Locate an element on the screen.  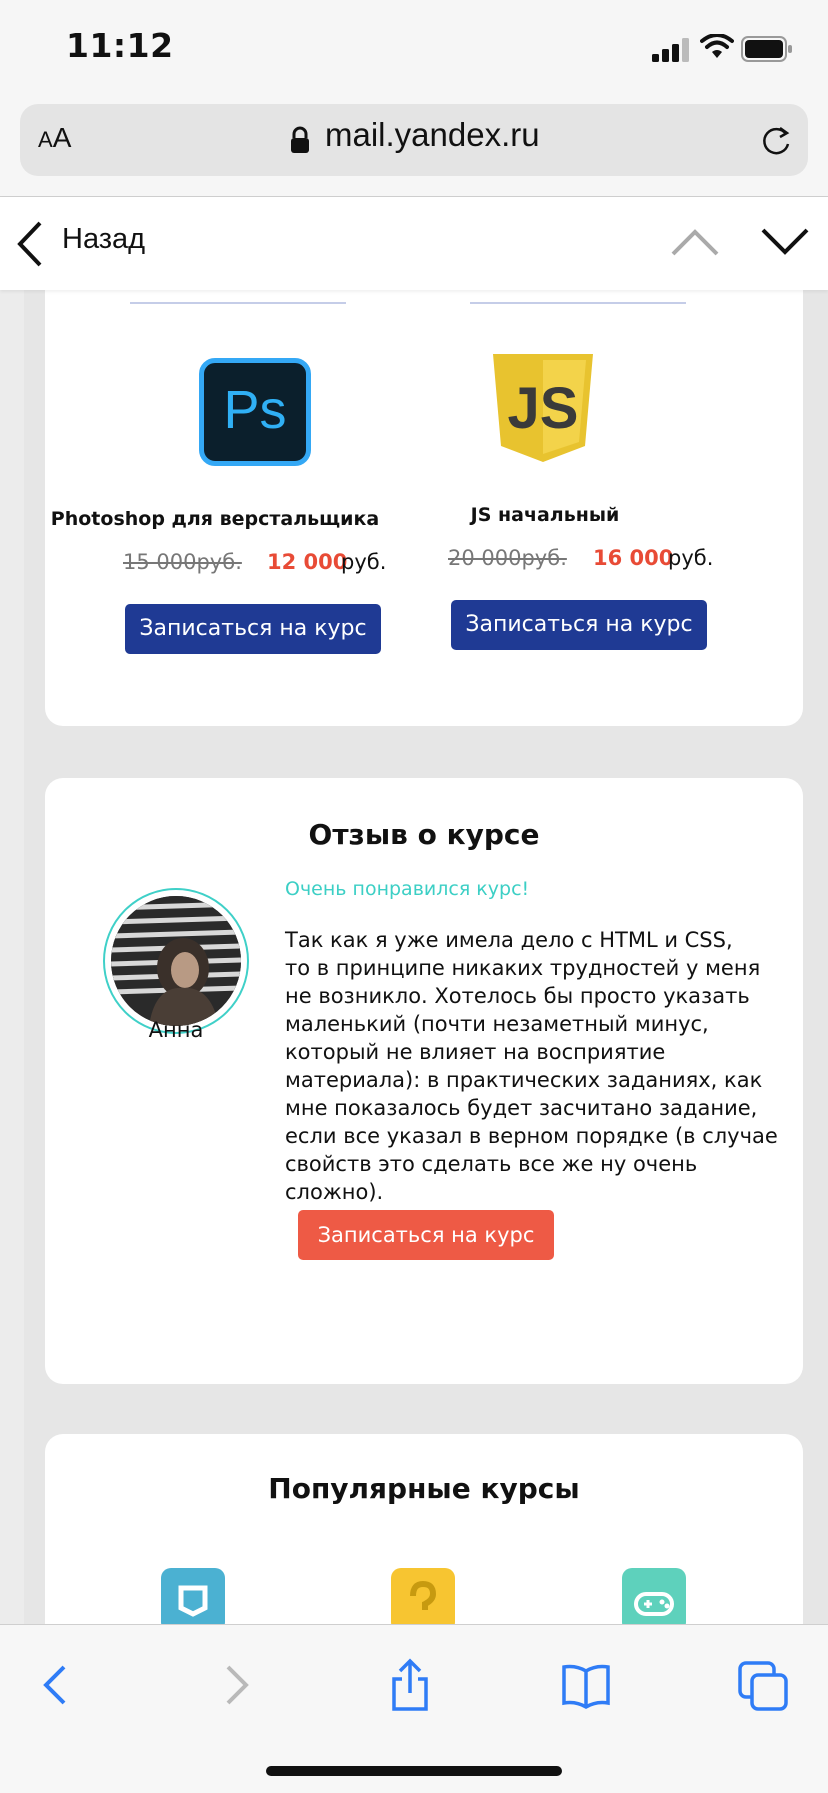
mail-nav-bar: Назад is located at coordinates (414, 243).